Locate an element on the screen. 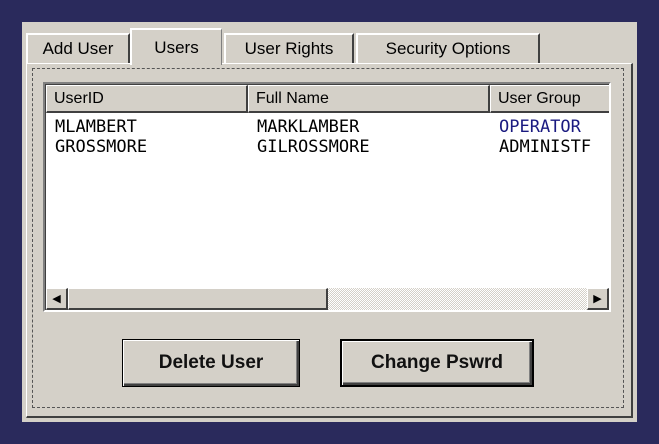 This screenshot has height=444, width=659. scroll-right-button: ▶ is located at coordinates (598, 299).